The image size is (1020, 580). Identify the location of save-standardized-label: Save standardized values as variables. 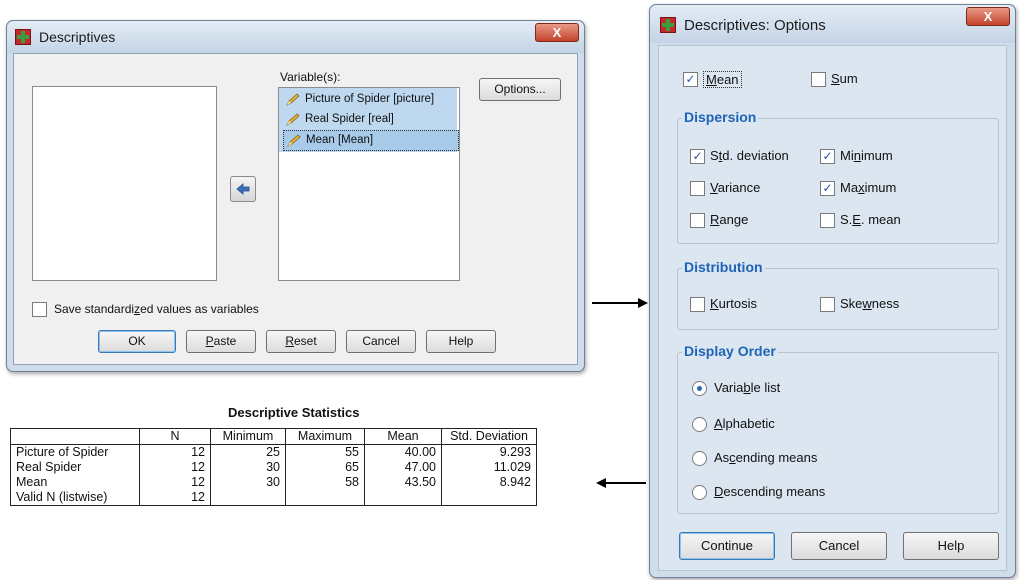
(156, 309).